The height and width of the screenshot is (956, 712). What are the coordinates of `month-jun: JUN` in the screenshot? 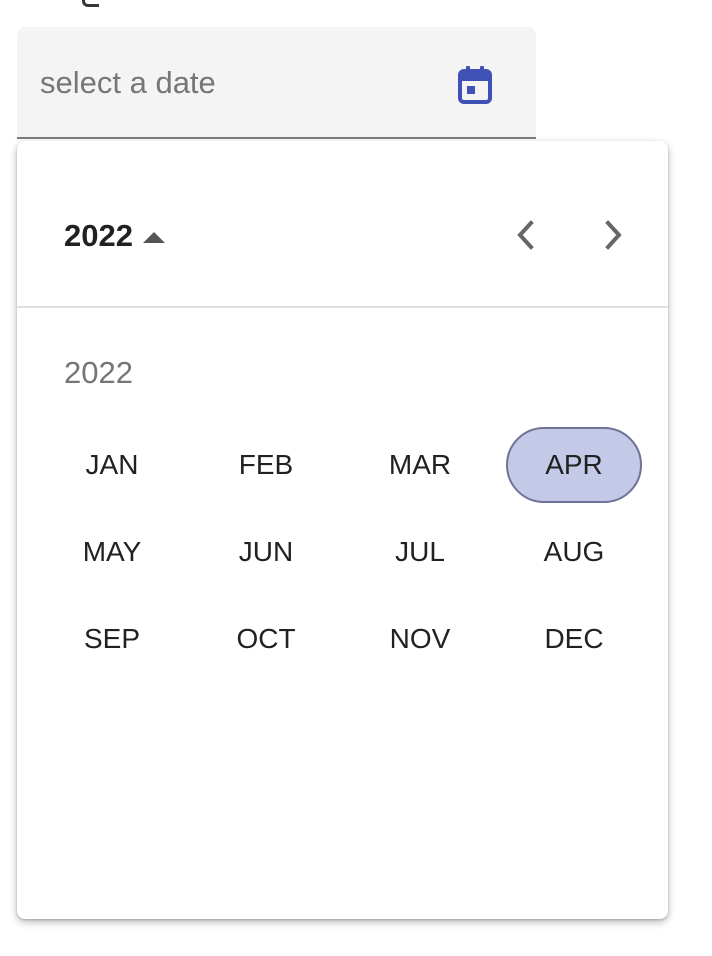 It's located at (266, 551).